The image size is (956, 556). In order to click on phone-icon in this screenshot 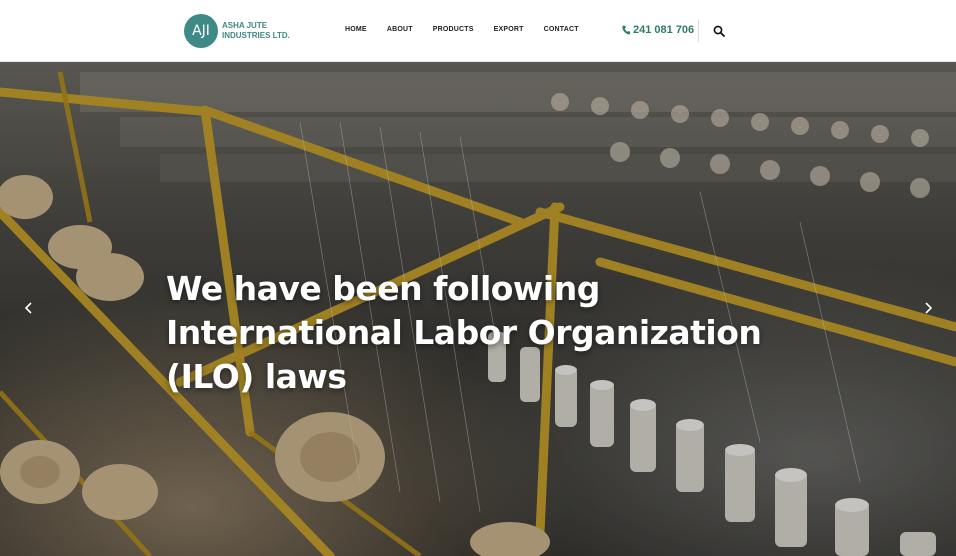, I will do `click(626, 30)`.